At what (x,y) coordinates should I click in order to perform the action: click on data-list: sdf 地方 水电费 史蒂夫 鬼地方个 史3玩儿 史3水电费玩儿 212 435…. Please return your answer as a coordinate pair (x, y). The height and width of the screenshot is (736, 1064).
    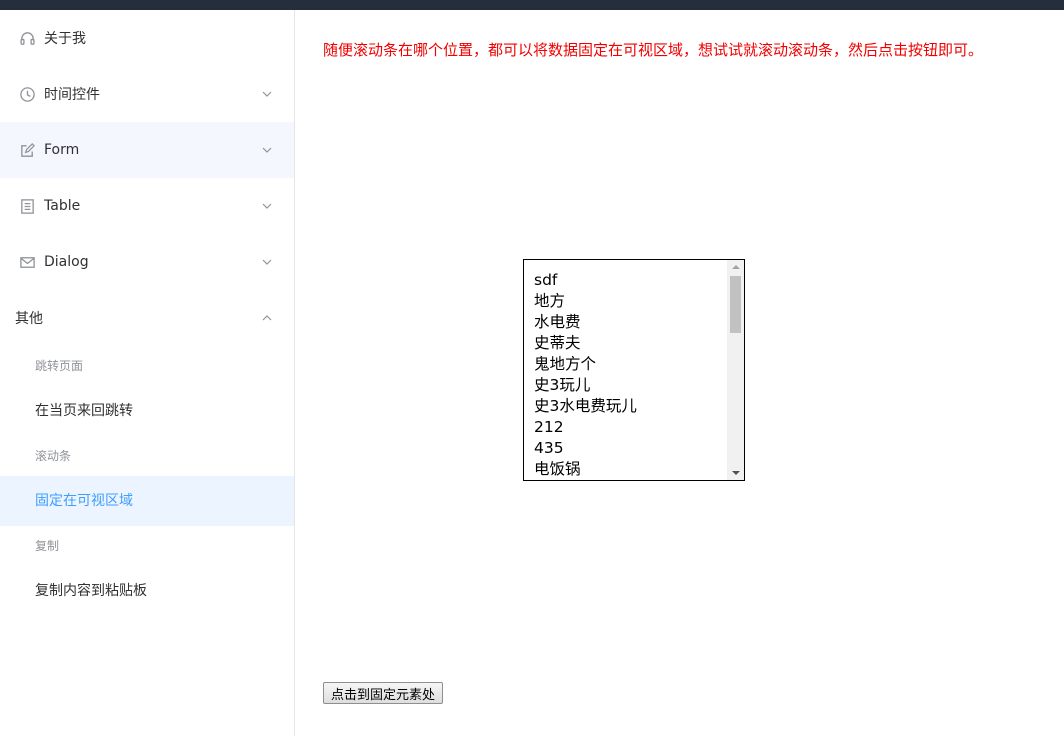
    Looking at the image, I should click on (634, 370).